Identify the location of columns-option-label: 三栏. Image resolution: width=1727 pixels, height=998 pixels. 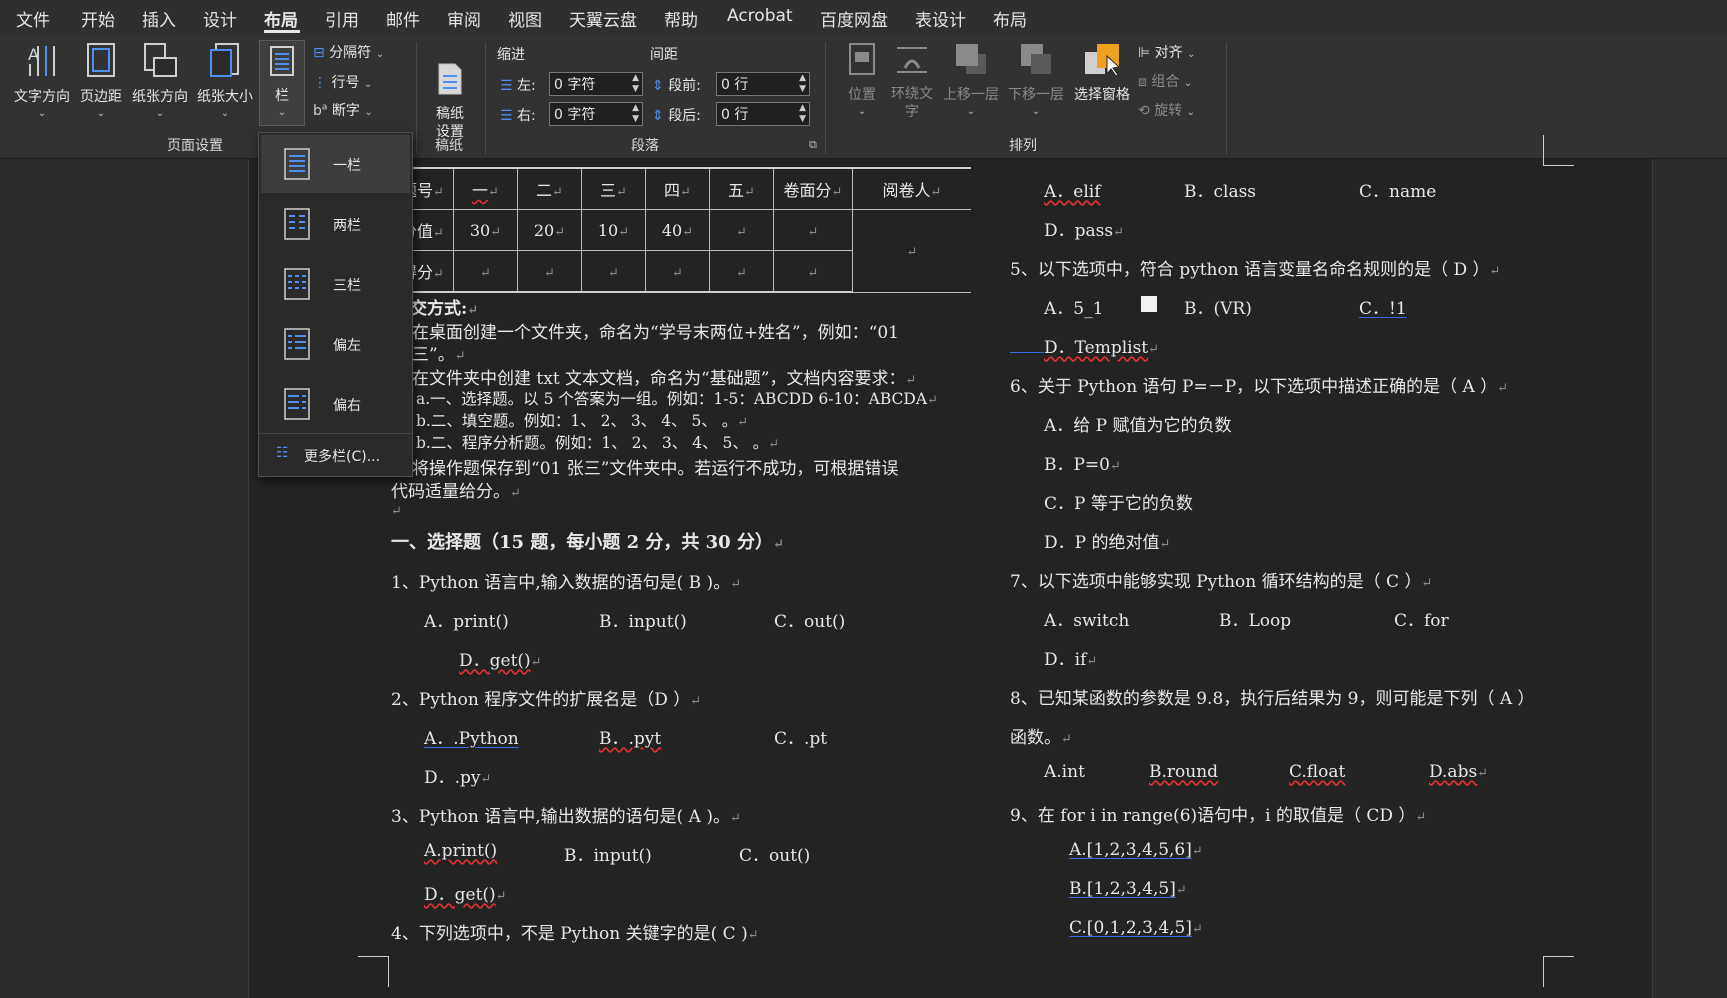
(347, 286).